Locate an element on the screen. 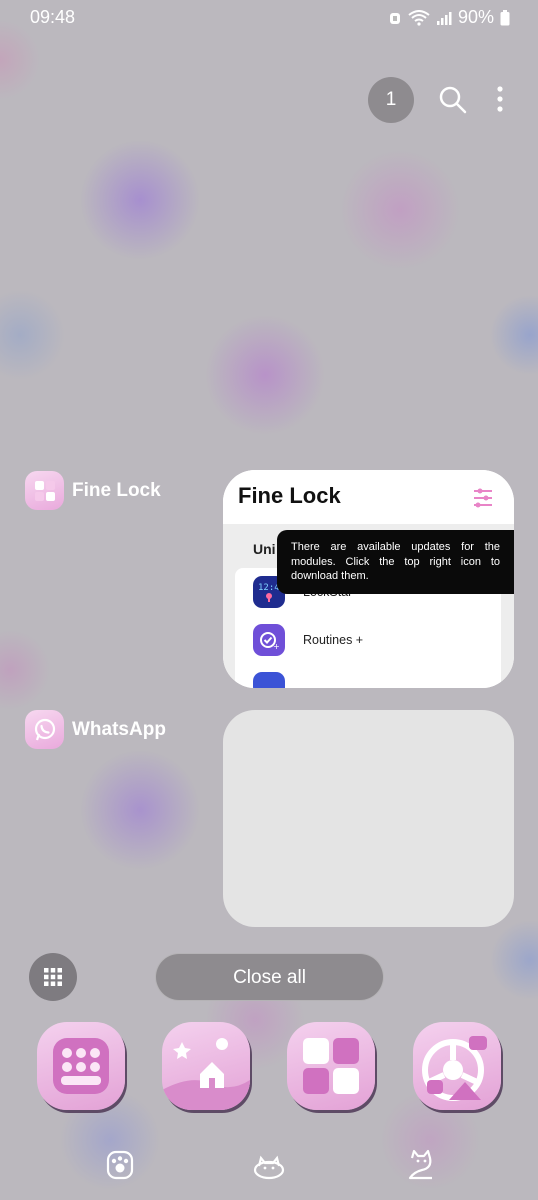 The height and width of the screenshot is (1200, 538). chrome-app-icon is located at coordinates (457, 1066).